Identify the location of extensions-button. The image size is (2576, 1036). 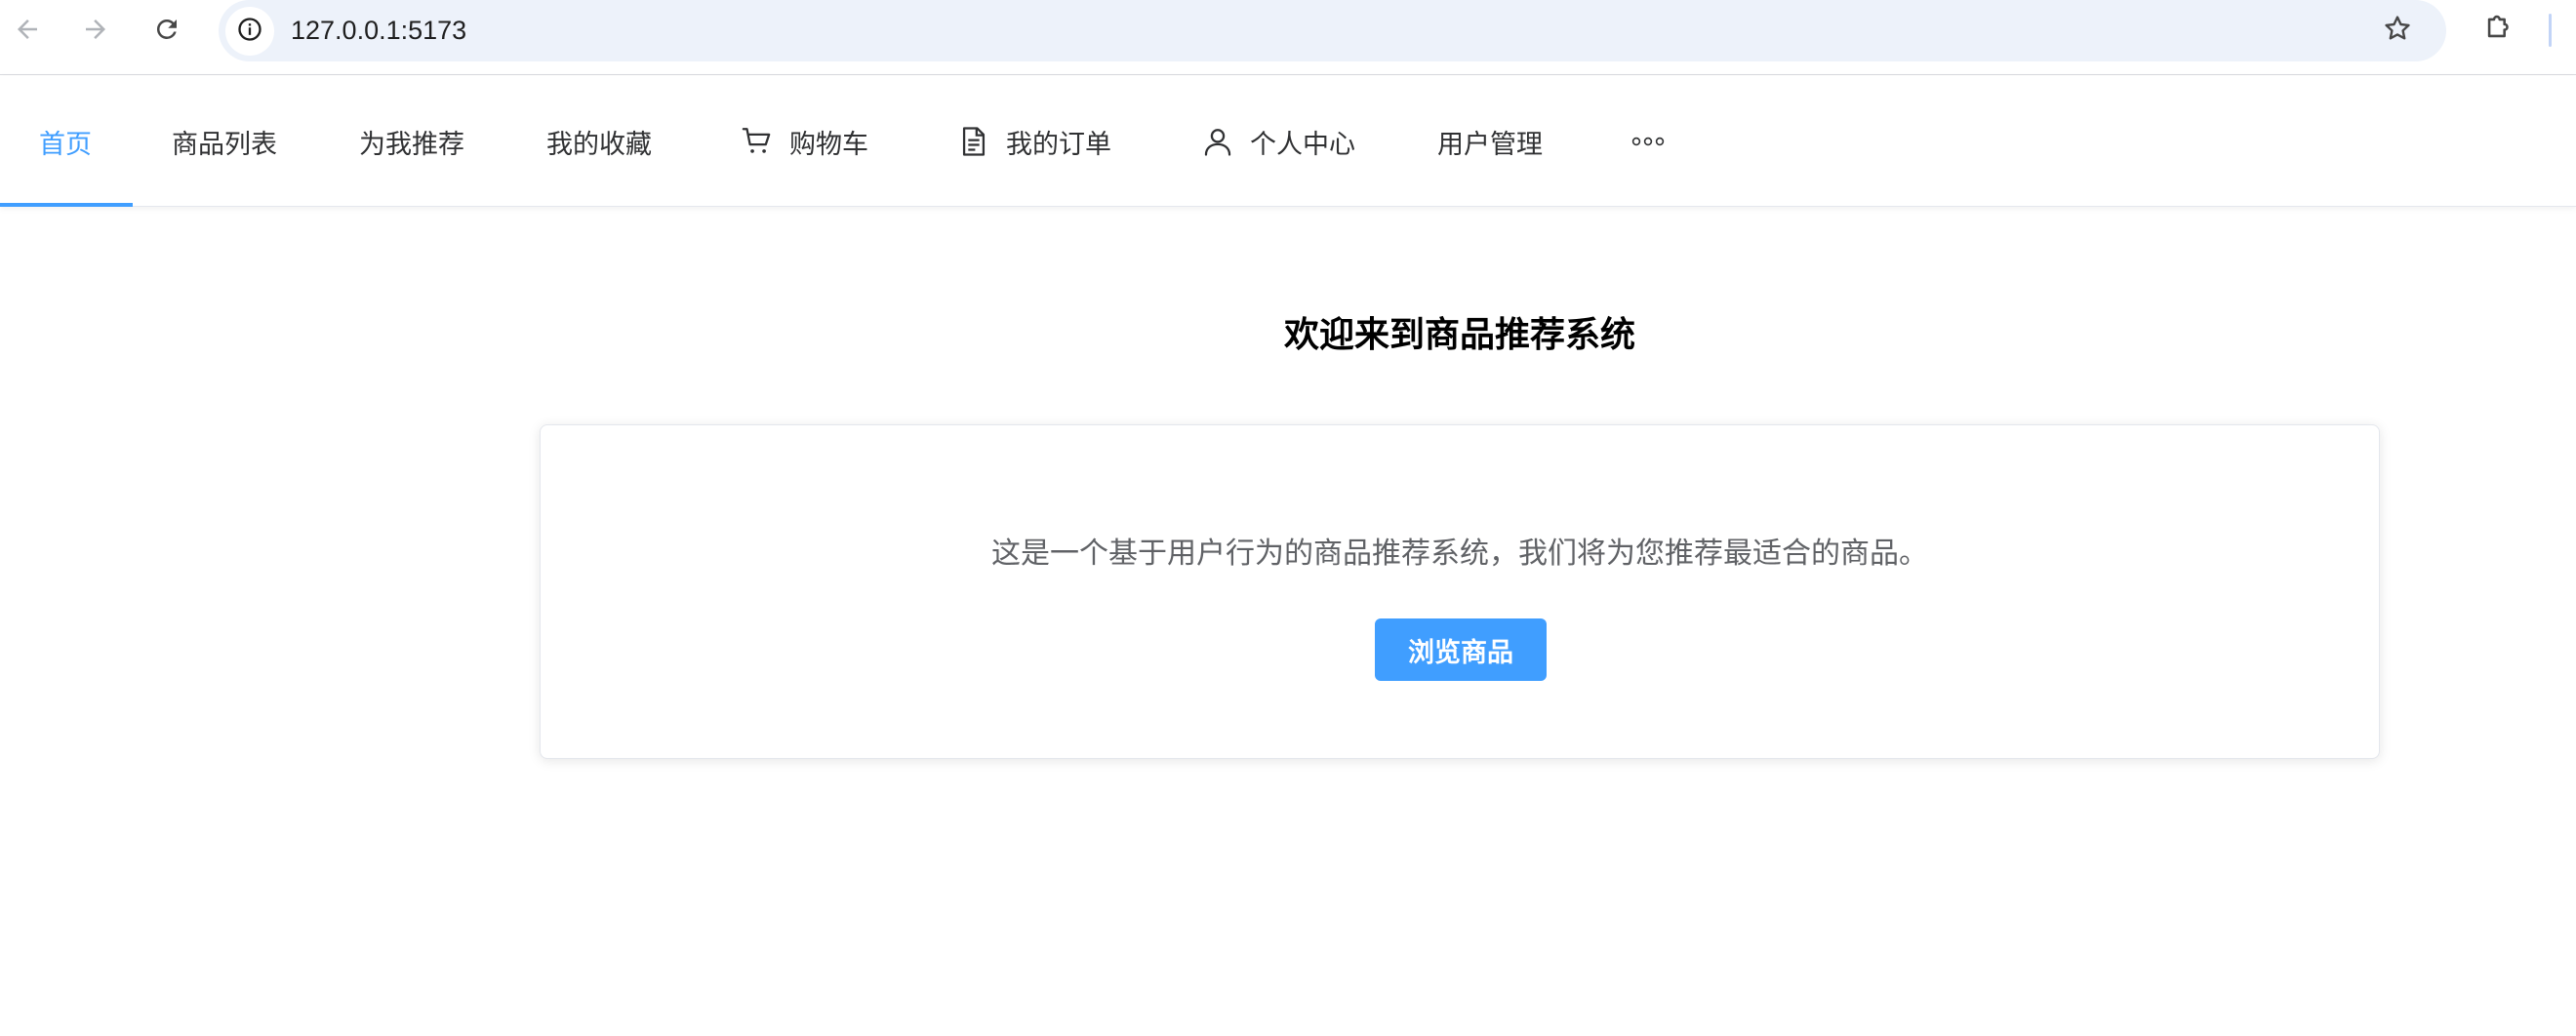
(2498, 28).